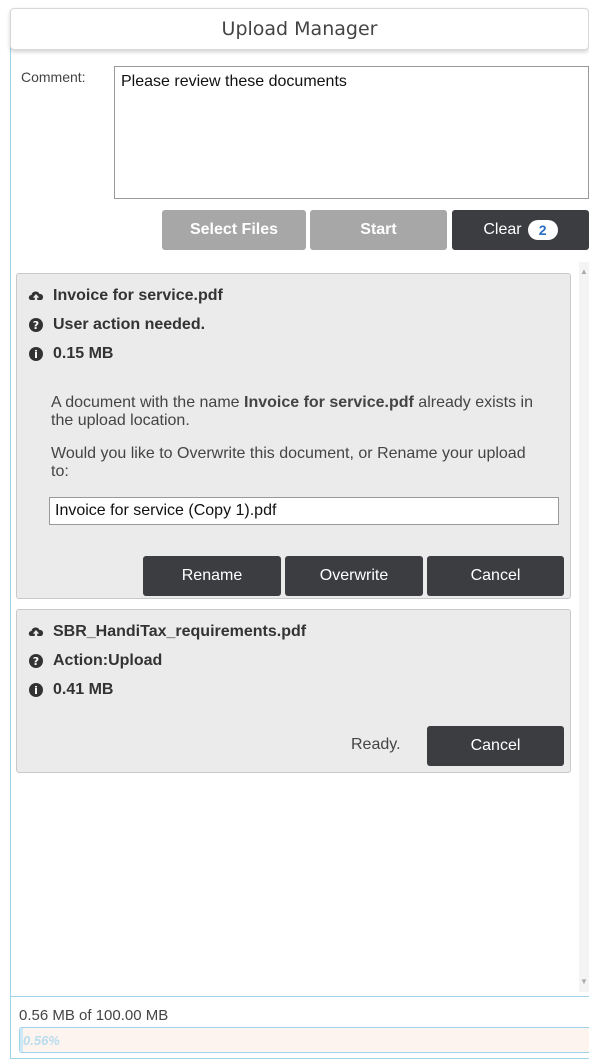 The height and width of the screenshot is (1059, 589). Describe the element at coordinates (83, 689) in the screenshot. I see `file-size: 0.41 MB` at that location.